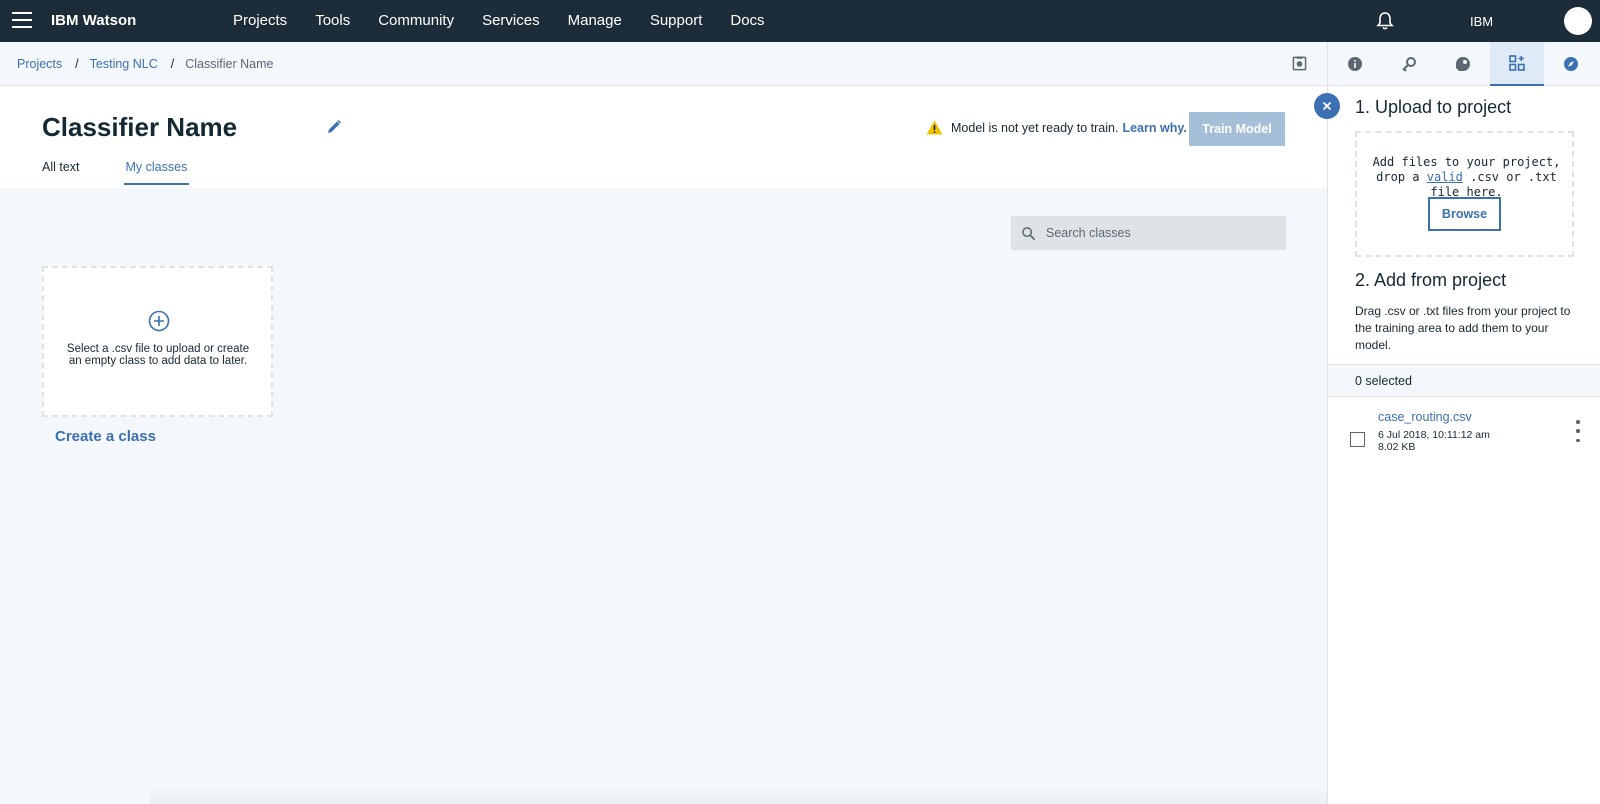 The image size is (1600, 804). What do you see at coordinates (1425, 417) in the screenshot?
I see `file-name: case_routing.csv` at bounding box center [1425, 417].